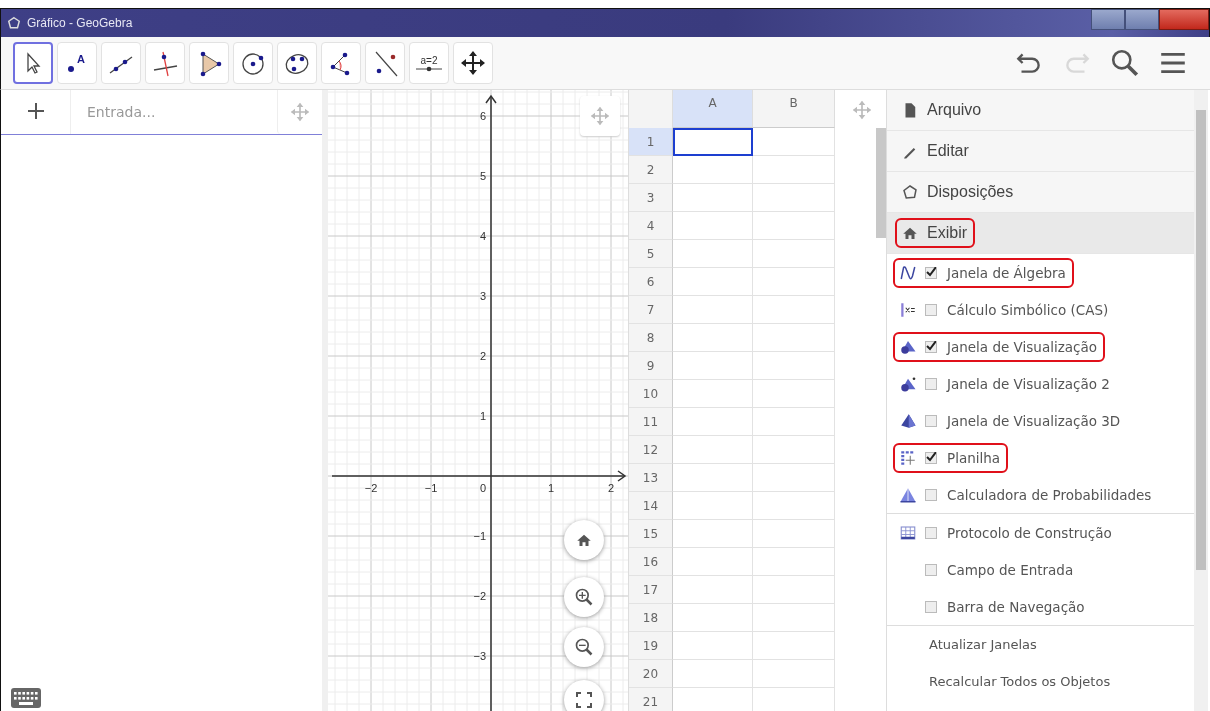  What do you see at coordinates (1040, 420) in the screenshot?
I see `menu-item: Janela de Visualização 3D` at bounding box center [1040, 420].